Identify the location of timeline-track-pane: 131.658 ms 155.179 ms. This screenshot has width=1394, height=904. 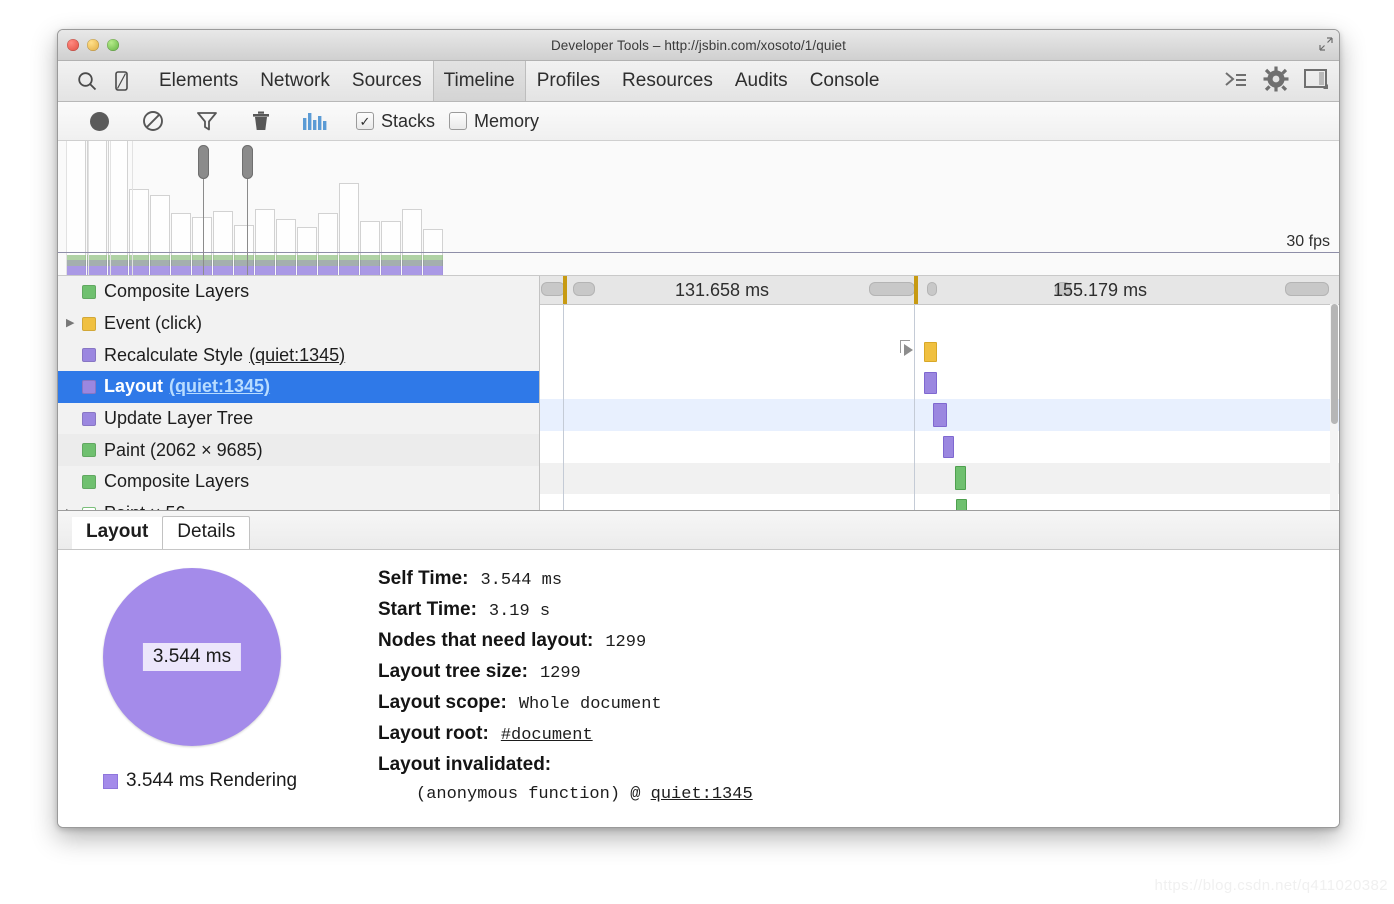
(939, 393).